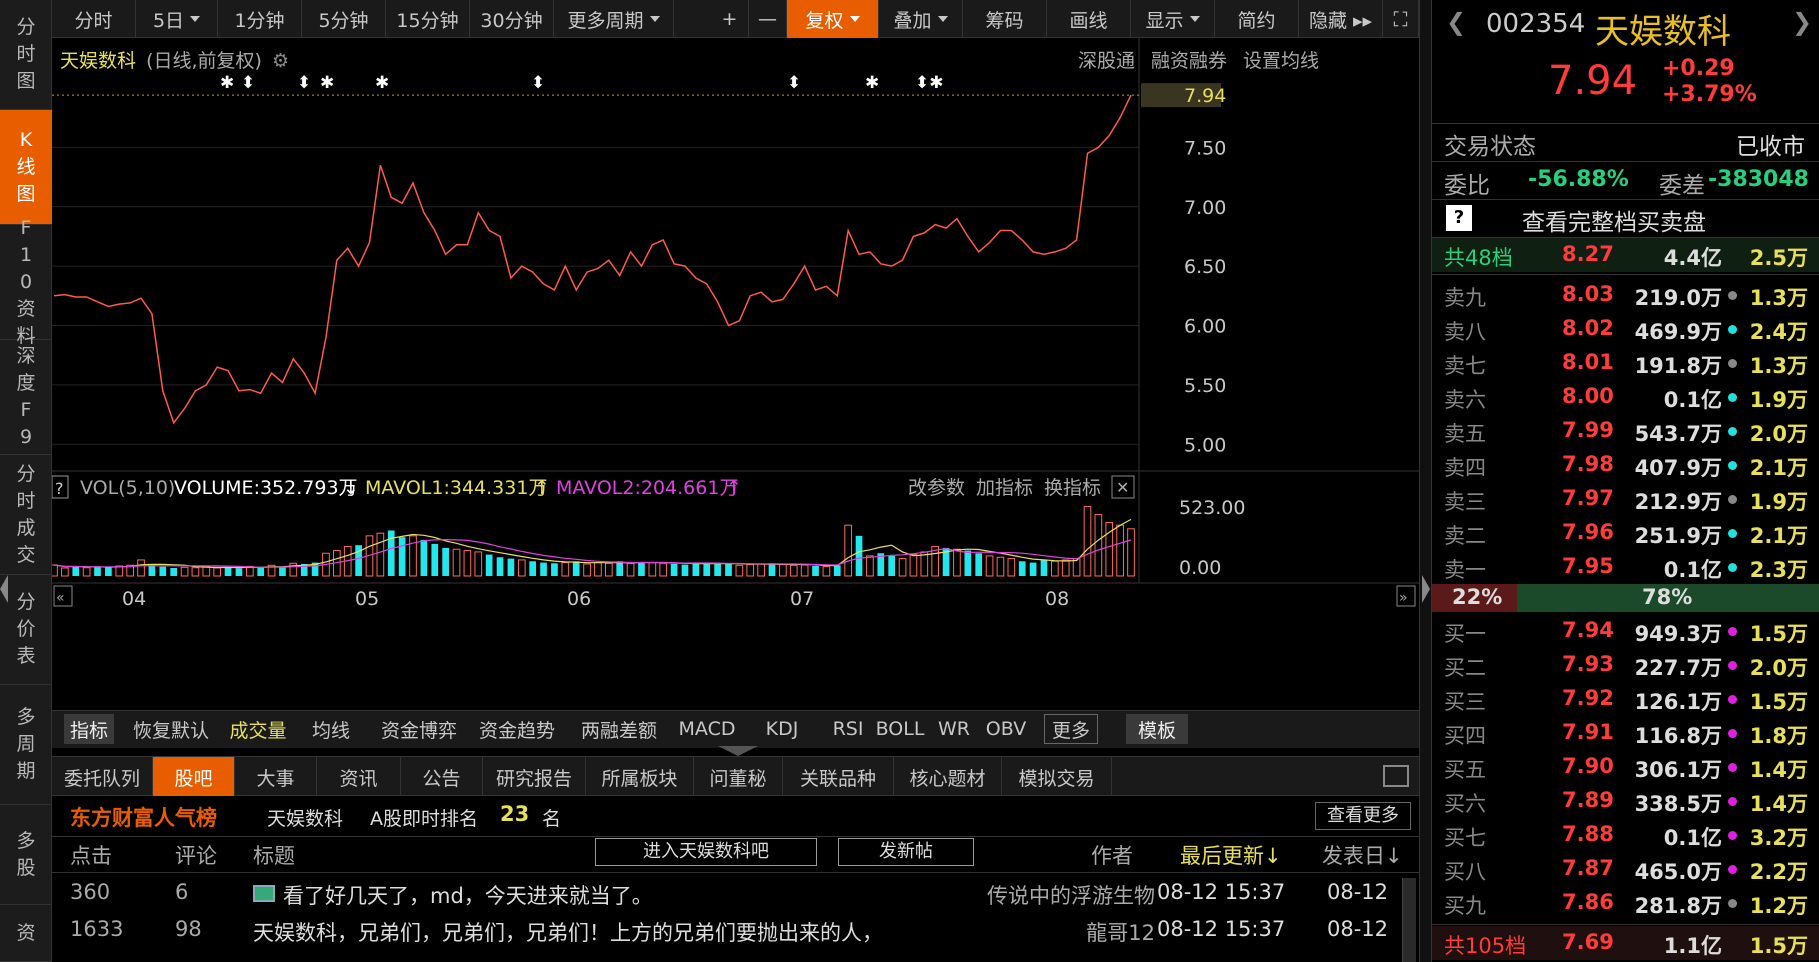  What do you see at coordinates (60, 598) in the screenshot?
I see `scroll-left-icon: «` at bounding box center [60, 598].